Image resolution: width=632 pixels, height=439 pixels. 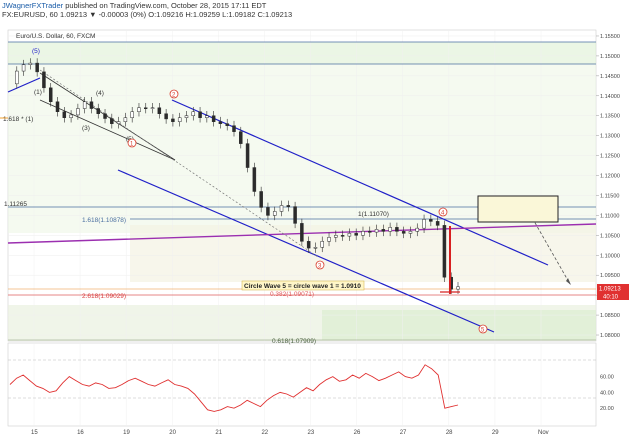 What do you see at coordinates (264, 433) in the screenshot?
I see `x-tick-label: 22` at bounding box center [264, 433].